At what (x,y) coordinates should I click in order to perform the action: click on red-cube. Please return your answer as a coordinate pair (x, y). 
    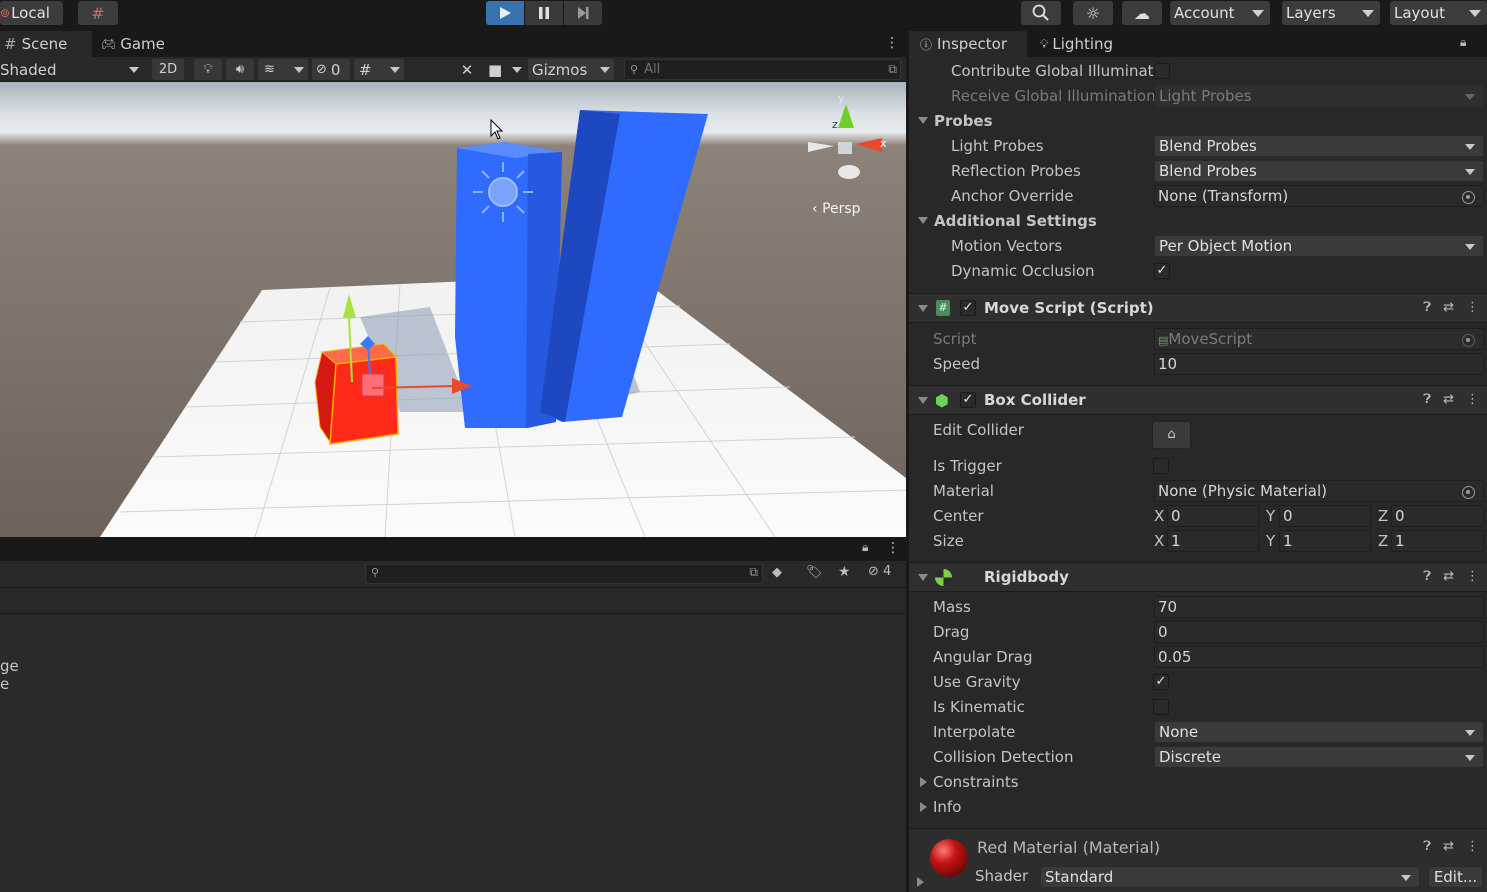
    Looking at the image, I should click on (356, 394).